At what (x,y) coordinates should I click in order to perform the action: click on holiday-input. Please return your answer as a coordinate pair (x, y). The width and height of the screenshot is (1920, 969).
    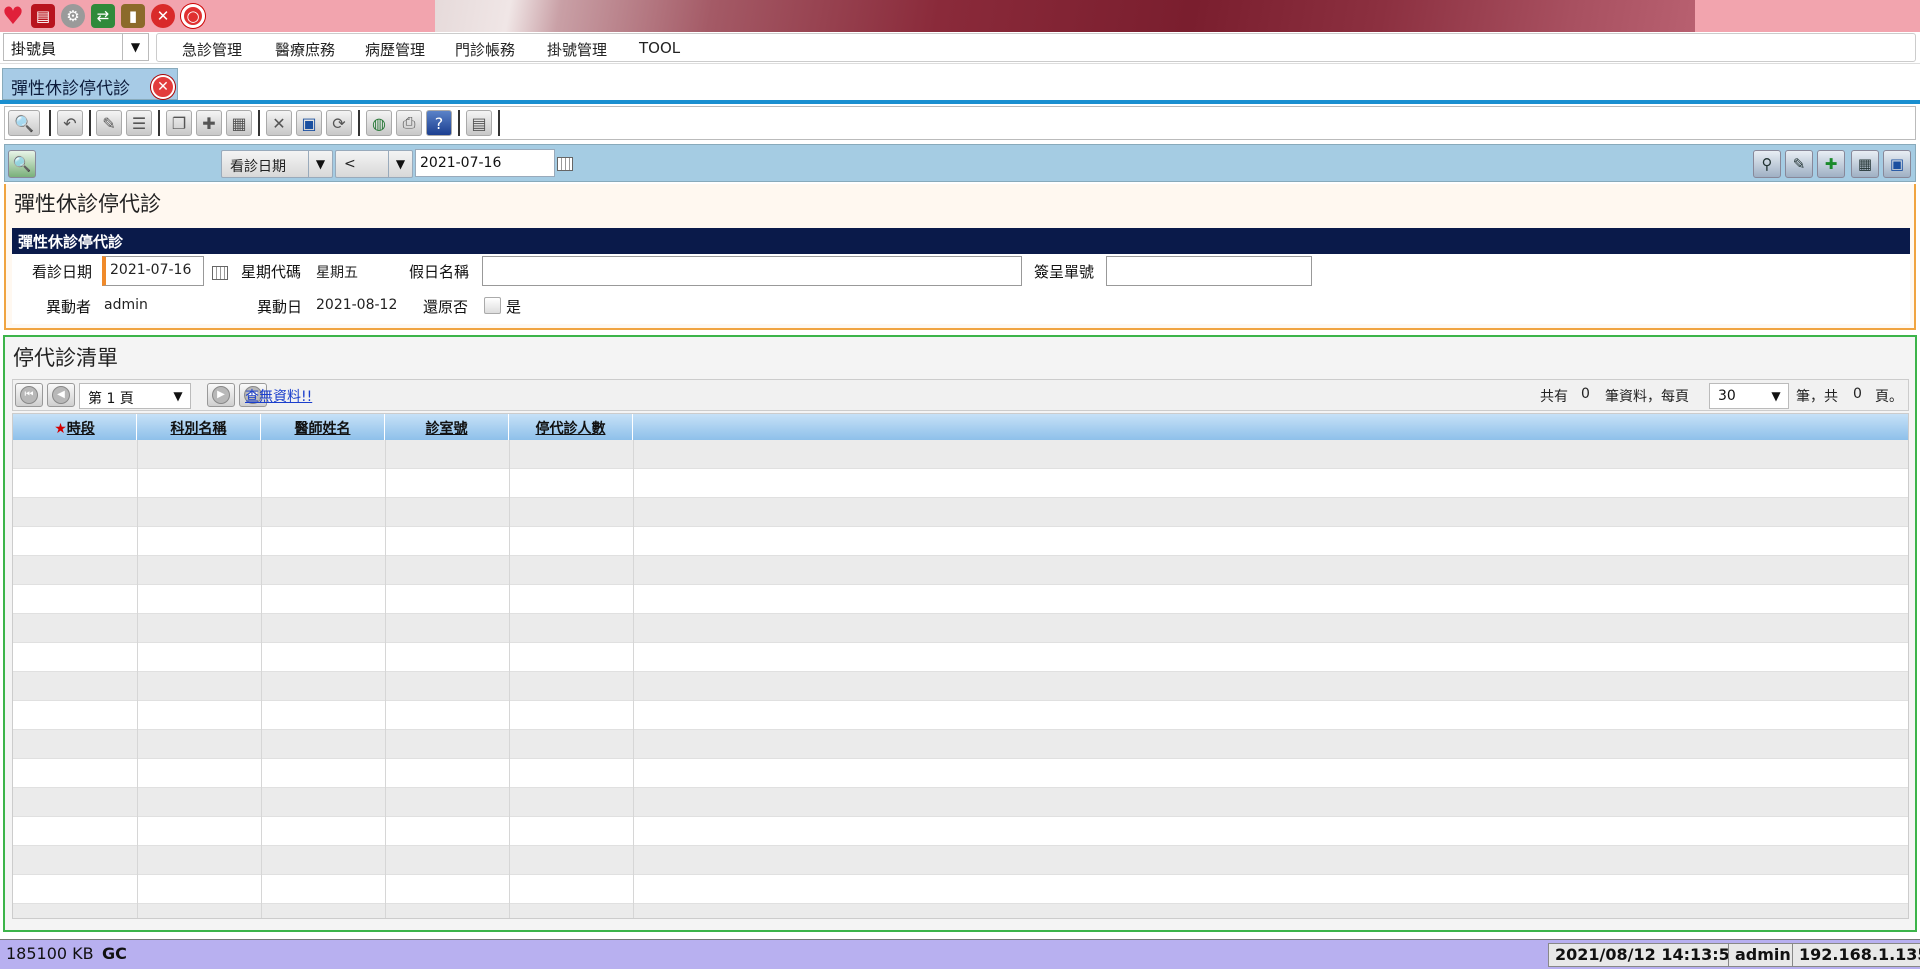
    Looking at the image, I should click on (752, 271).